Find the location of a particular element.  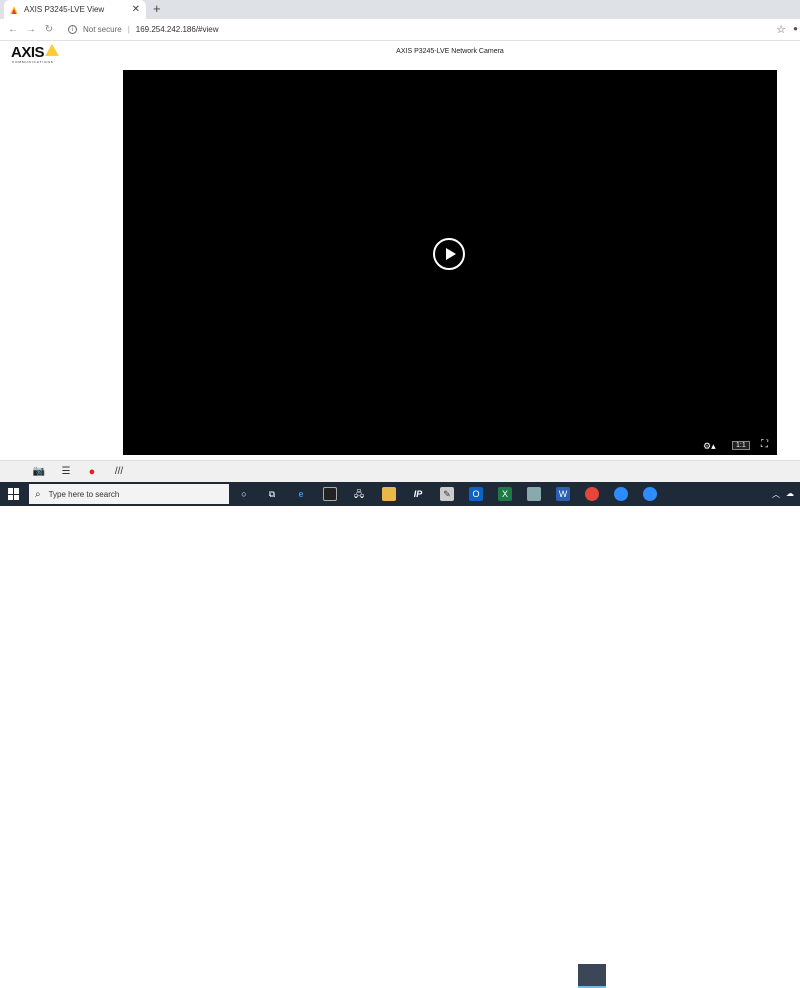

windows-start-icon is located at coordinates (14, 494).